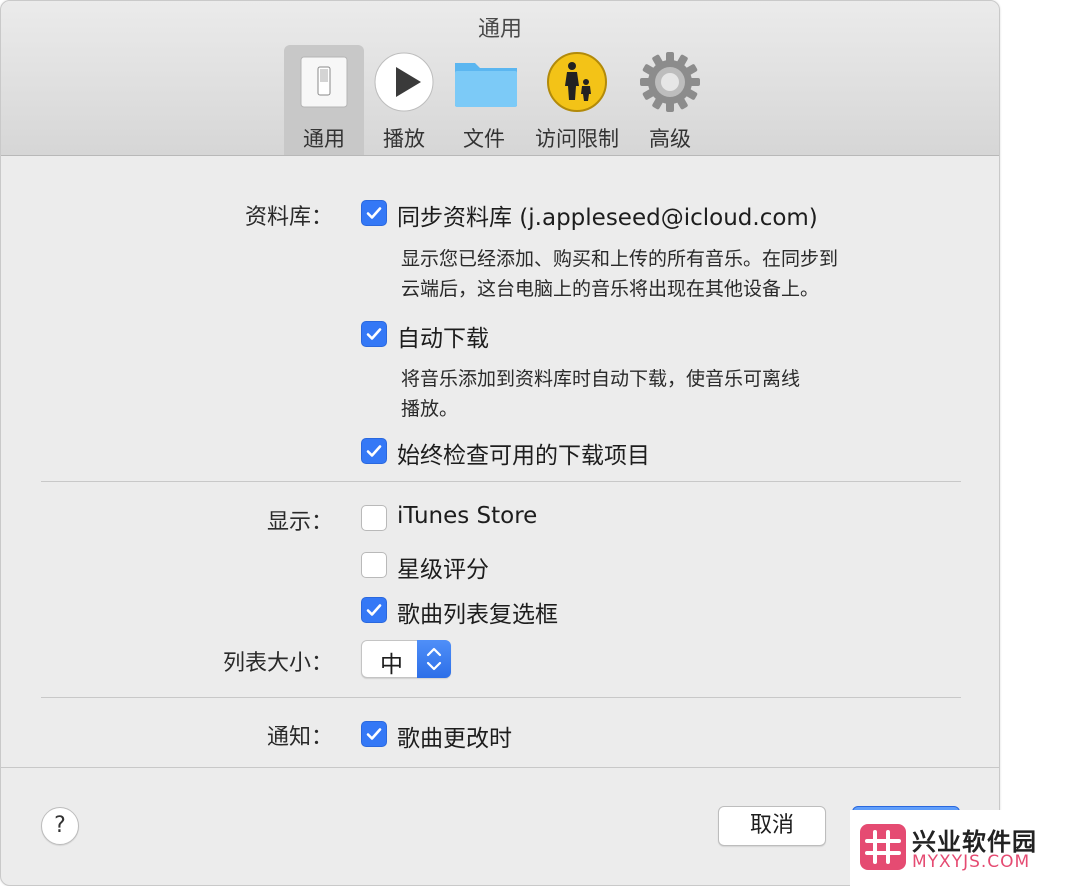 The image size is (1066, 886). What do you see at coordinates (324, 82) in the screenshot?
I see `general-switch-icon` at bounding box center [324, 82].